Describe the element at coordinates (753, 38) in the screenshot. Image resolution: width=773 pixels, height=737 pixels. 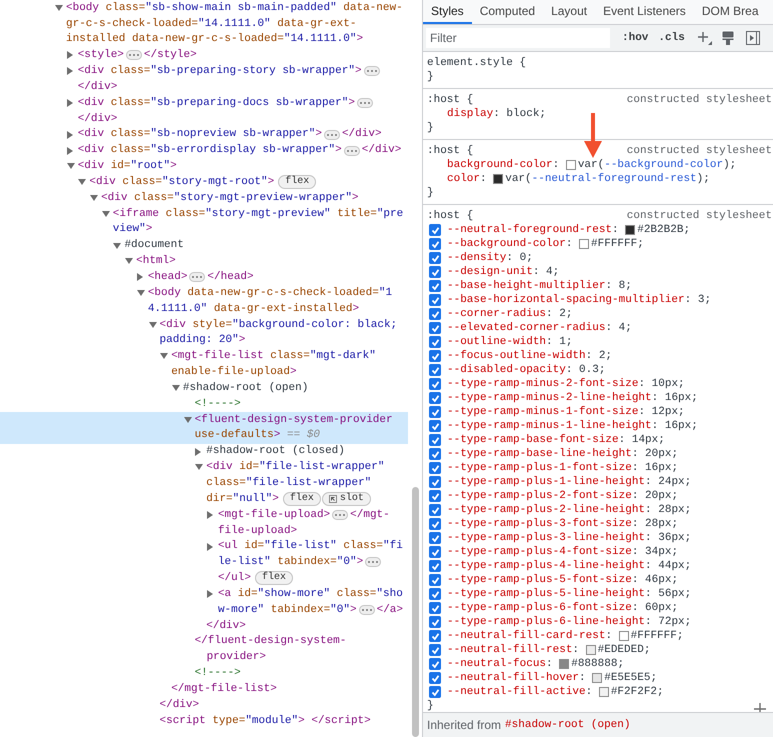
I see `sidebar-toggle-icon` at that location.